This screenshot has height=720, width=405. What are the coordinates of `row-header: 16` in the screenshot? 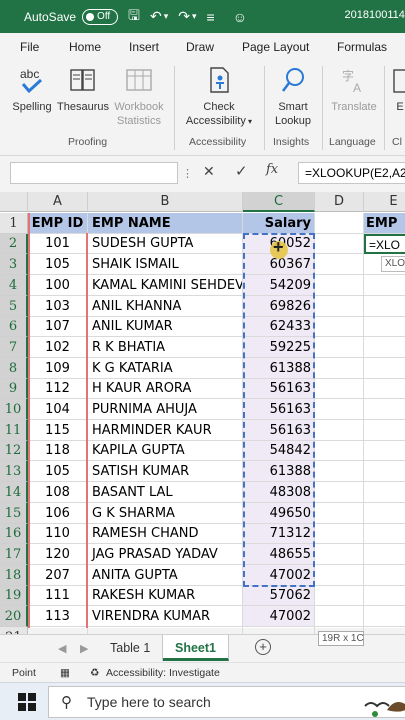 It's located at (14, 534).